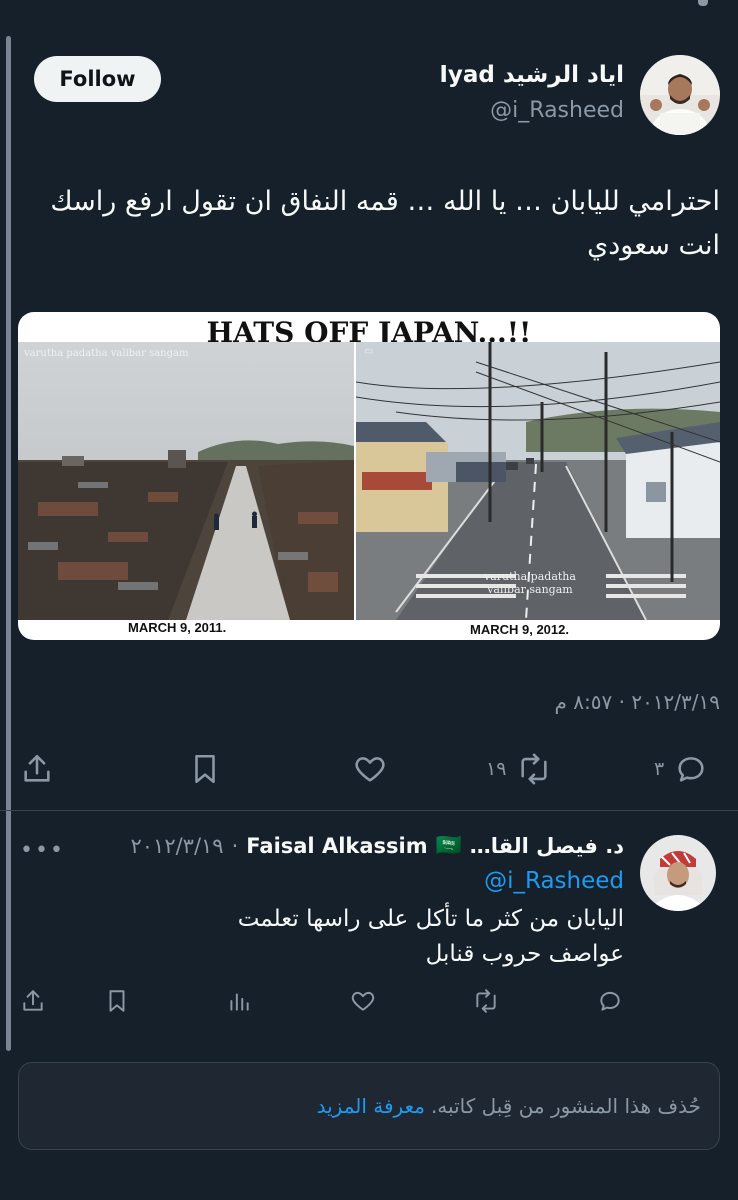 The height and width of the screenshot is (1200, 738). Describe the element at coordinates (653, 245) in the screenshot. I see `tweet-text-line-2: انت سعودي` at that location.